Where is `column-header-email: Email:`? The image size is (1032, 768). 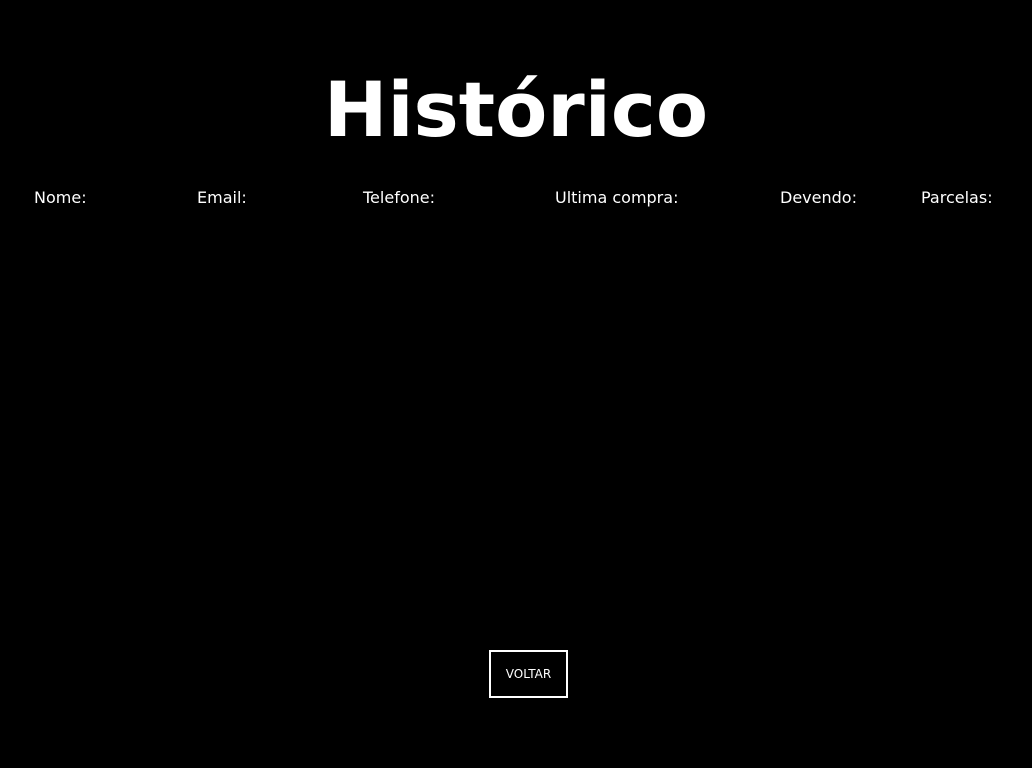 column-header-email: Email: is located at coordinates (222, 197).